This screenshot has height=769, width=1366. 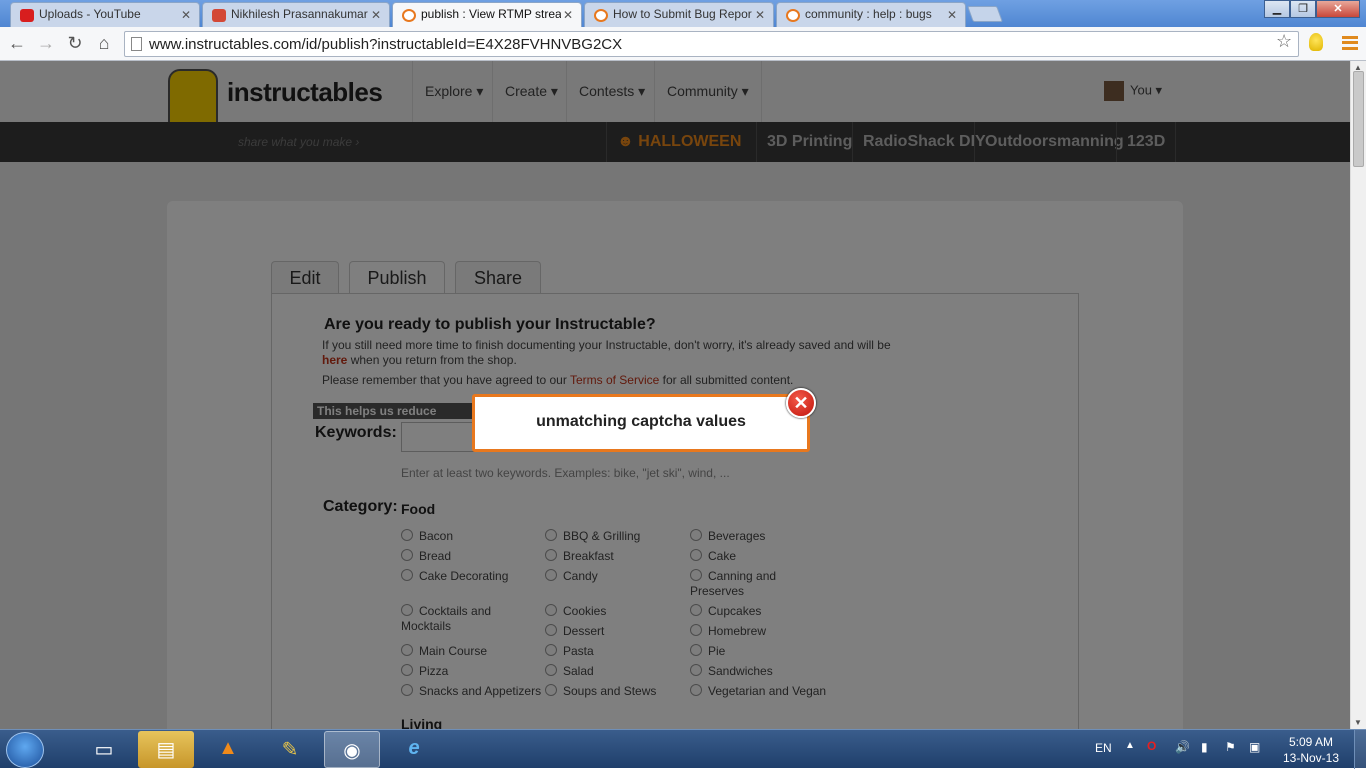 What do you see at coordinates (104, 749) in the screenshot?
I see `windows-explorer-icon: ▭` at bounding box center [104, 749].